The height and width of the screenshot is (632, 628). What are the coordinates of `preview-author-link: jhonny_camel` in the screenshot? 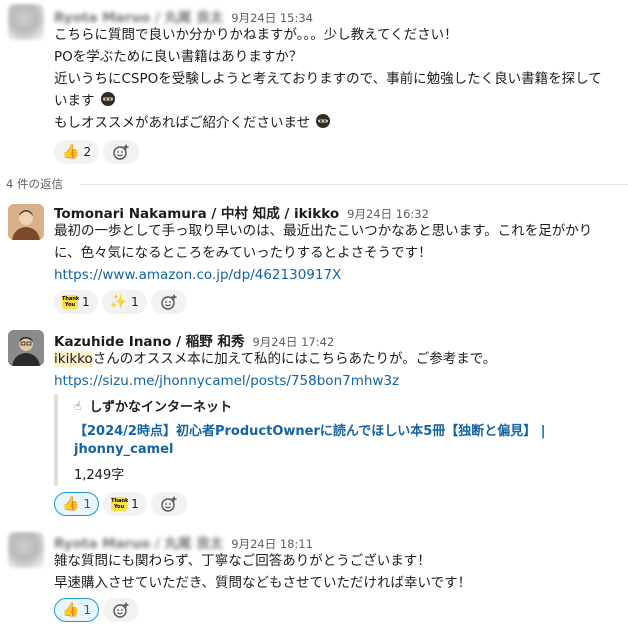 It's located at (123, 449).